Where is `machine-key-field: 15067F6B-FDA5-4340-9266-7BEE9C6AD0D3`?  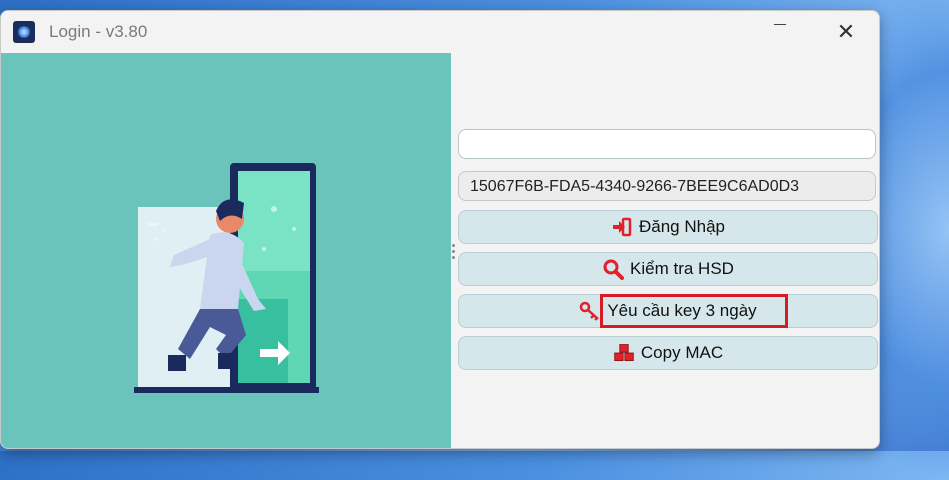
machine-key-field: 15067F6B-FDA5-4340-9266-7BEE9C6AD0D3 is located at coordinates (667, 186).